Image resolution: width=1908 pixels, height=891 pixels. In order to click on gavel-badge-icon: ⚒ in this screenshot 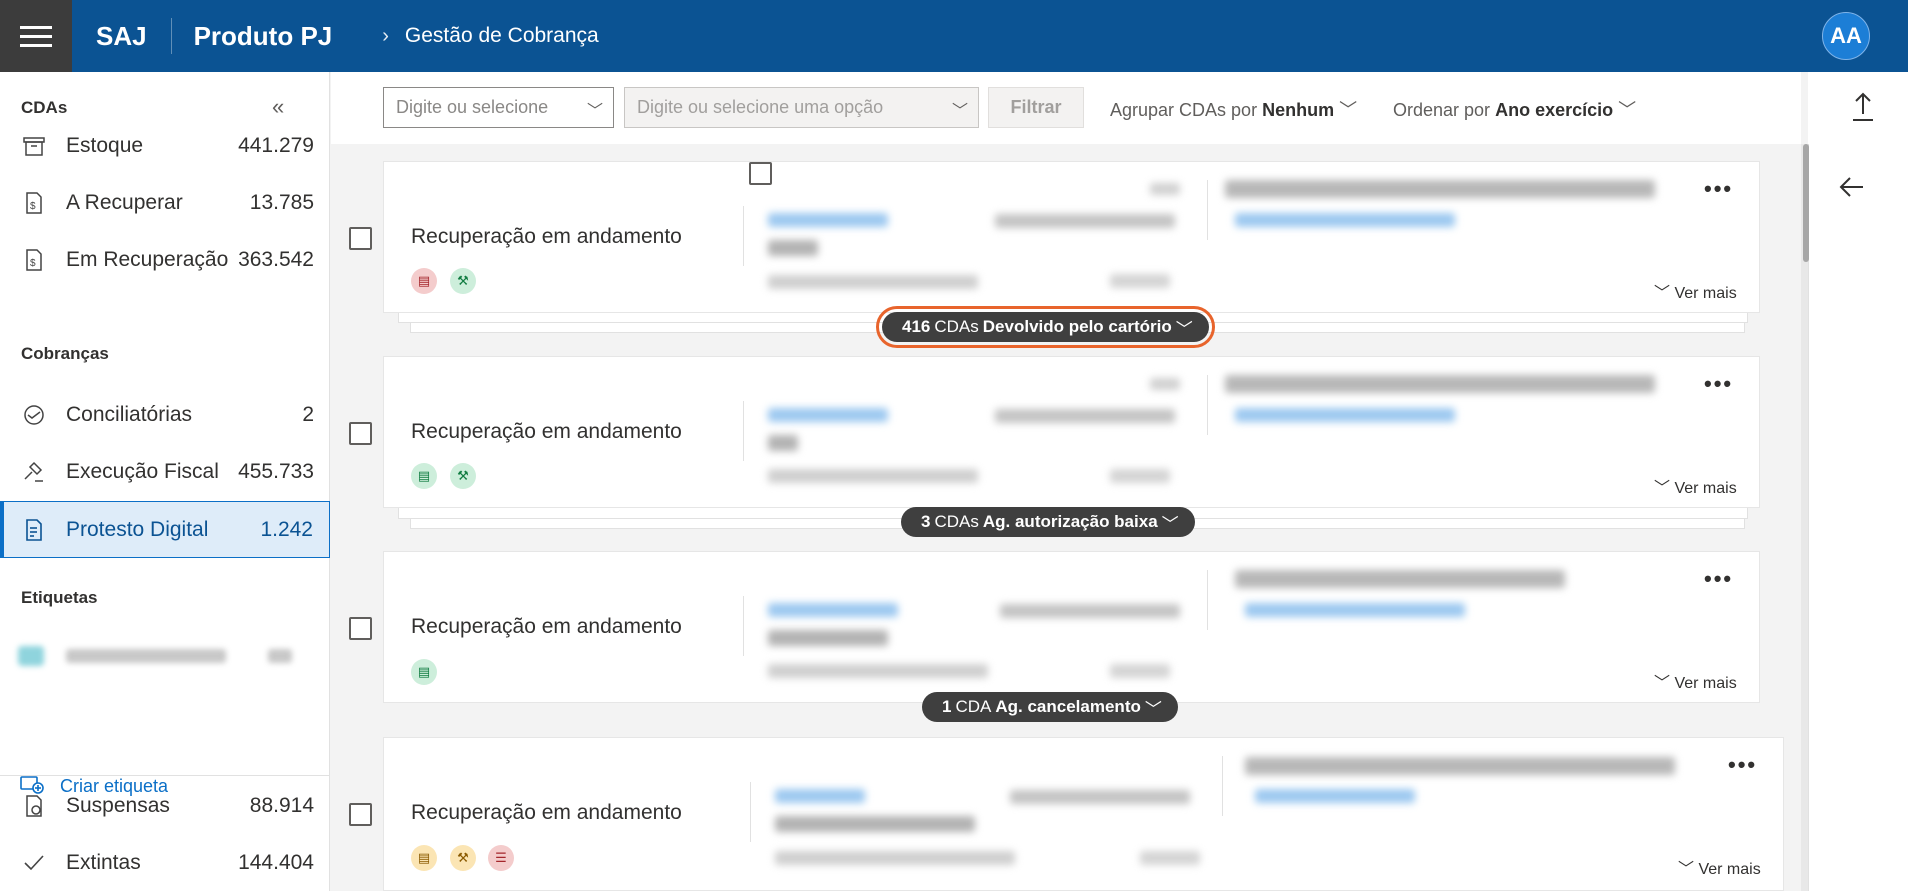, I will do `click(463, 858)`.